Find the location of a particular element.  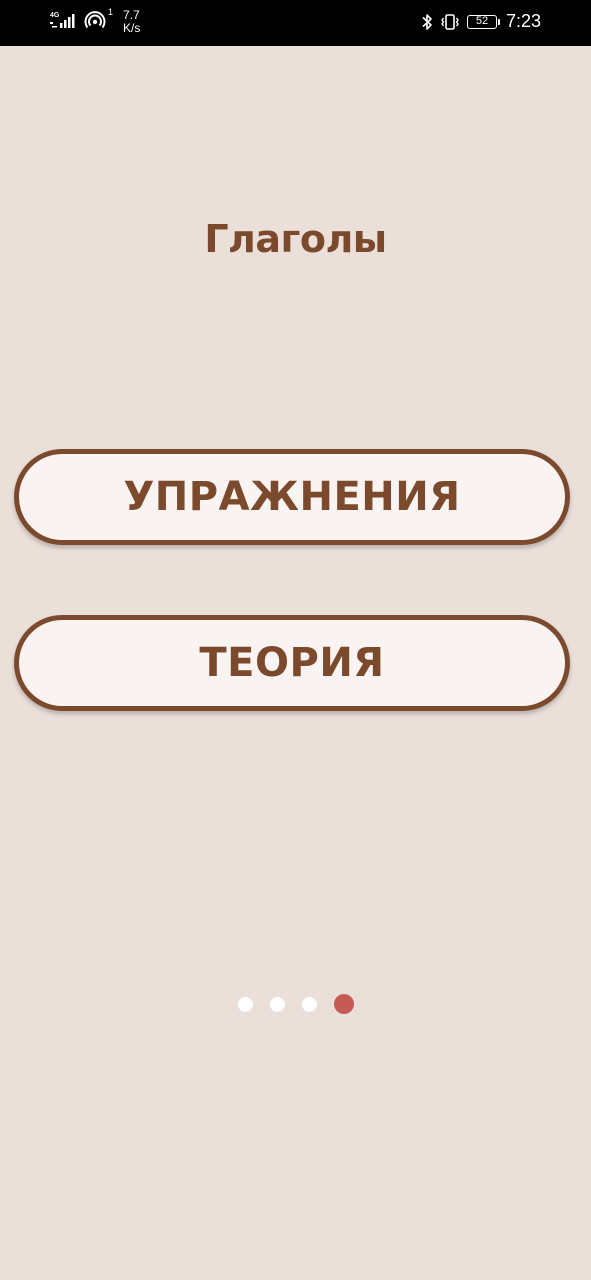

network-speed: 7.7 K/s is located at coordinates (131, 22).